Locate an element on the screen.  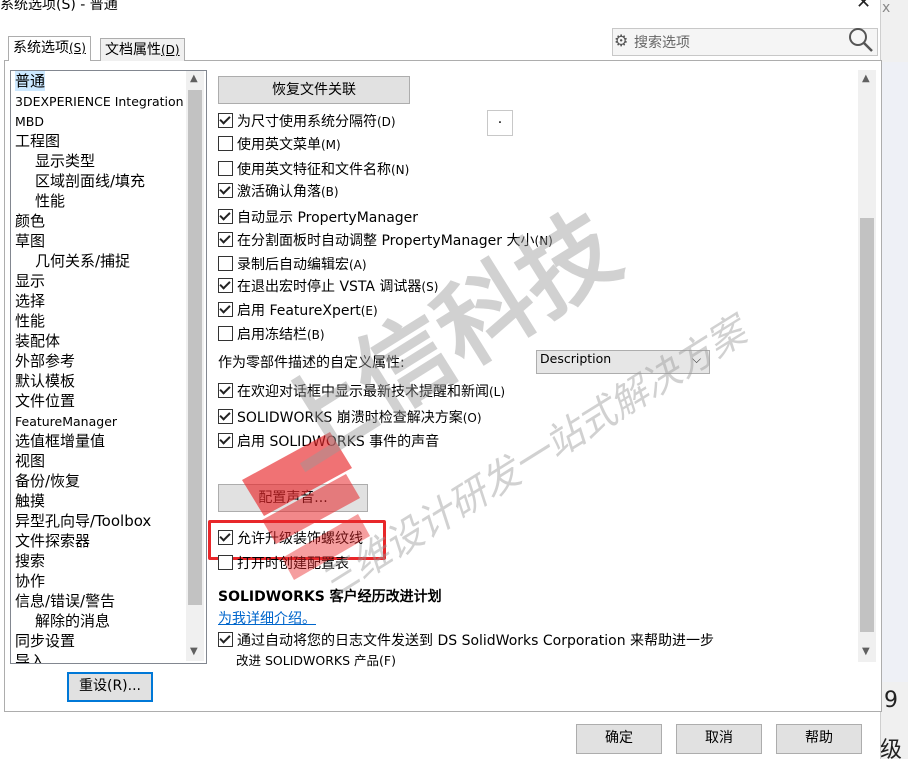
option-label: 启用 FeatureXpert is located at coordinates (299, 311).